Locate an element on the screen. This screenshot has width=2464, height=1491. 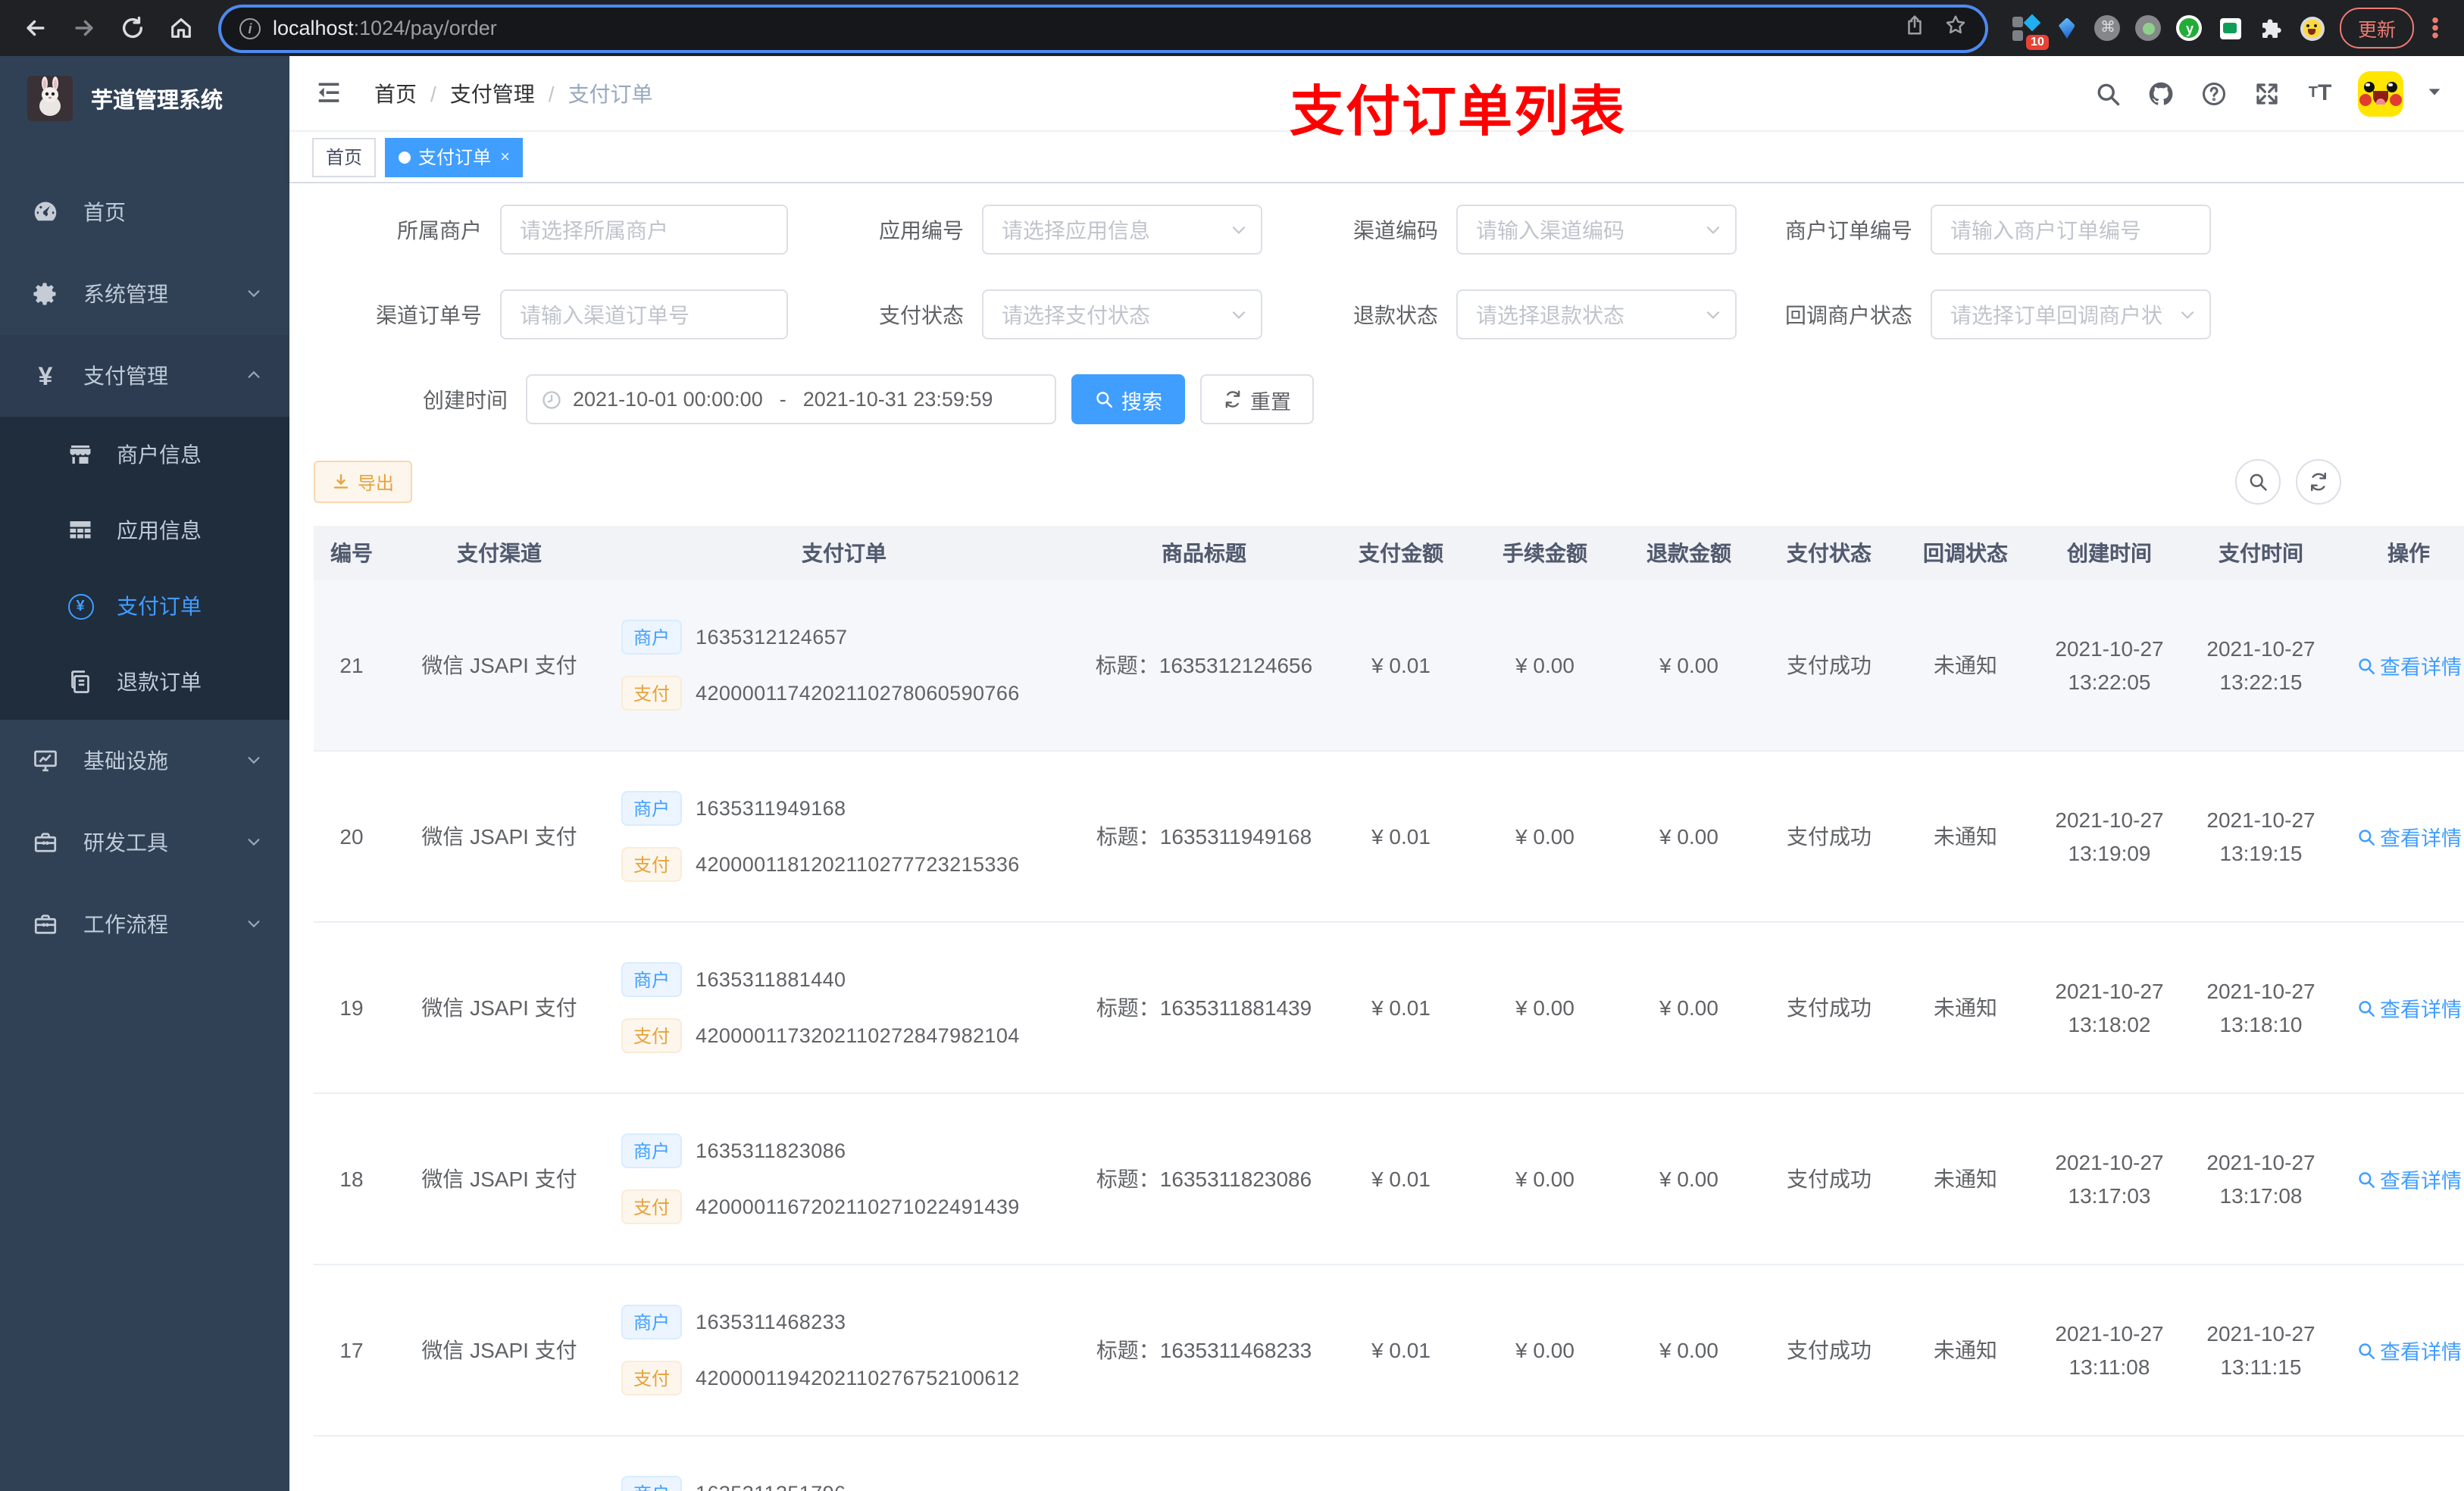
column-header-order: 支付订单 is located at coordinates (844, 553).